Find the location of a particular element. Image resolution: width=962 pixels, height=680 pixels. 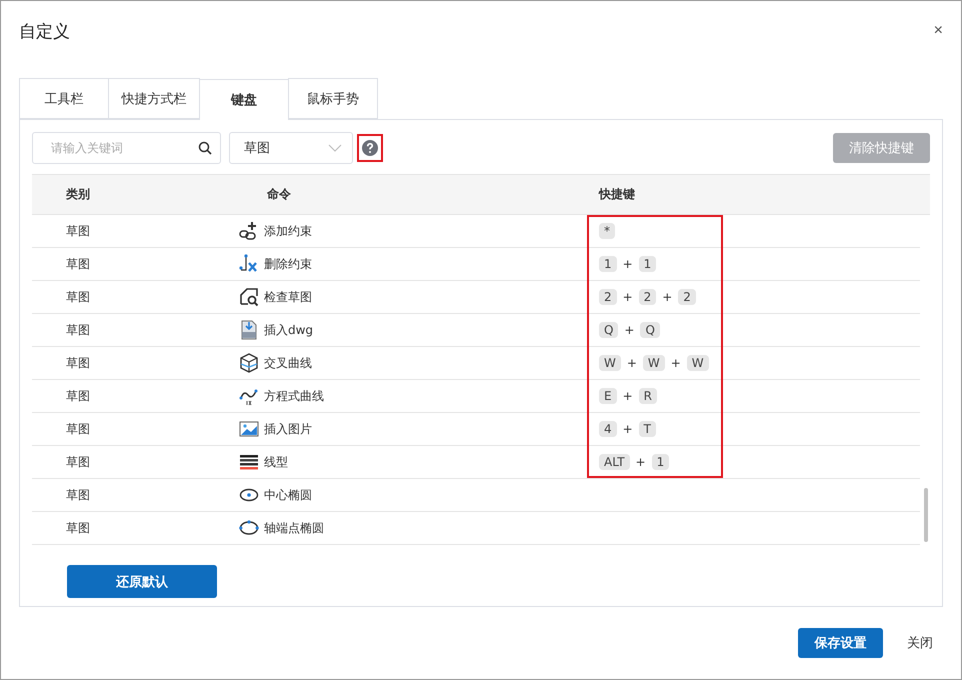

tab: 快捷方式栏 is located at coordinates (154, 98).